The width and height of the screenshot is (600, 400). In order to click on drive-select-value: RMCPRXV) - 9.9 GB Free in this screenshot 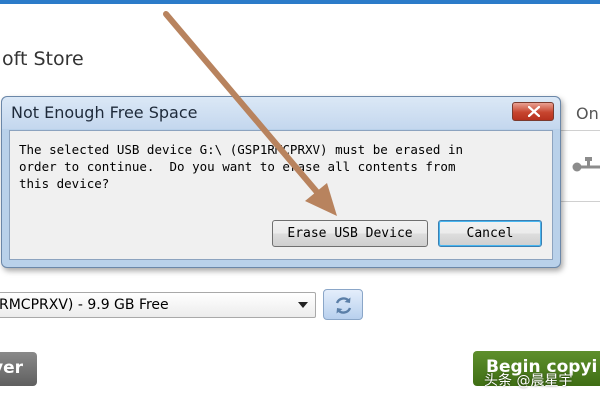, I will do `click(84, 305)`.